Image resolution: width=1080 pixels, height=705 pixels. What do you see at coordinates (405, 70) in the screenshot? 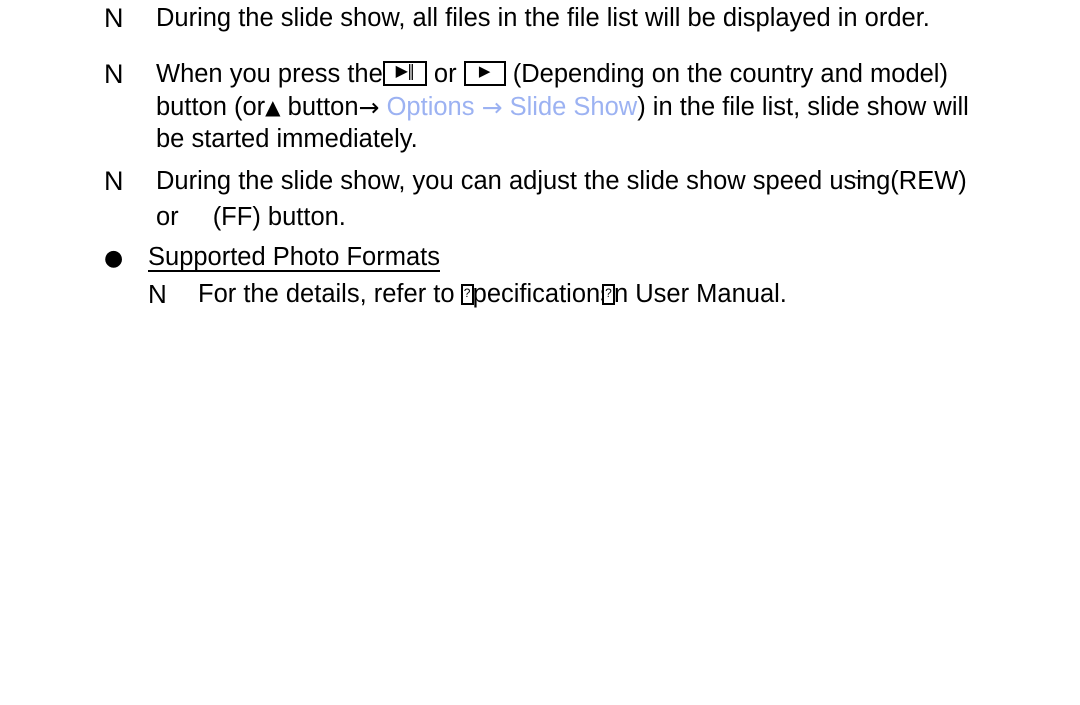
I see `play-pause-glyph: ▶‖` at bounding box center [405, 70].